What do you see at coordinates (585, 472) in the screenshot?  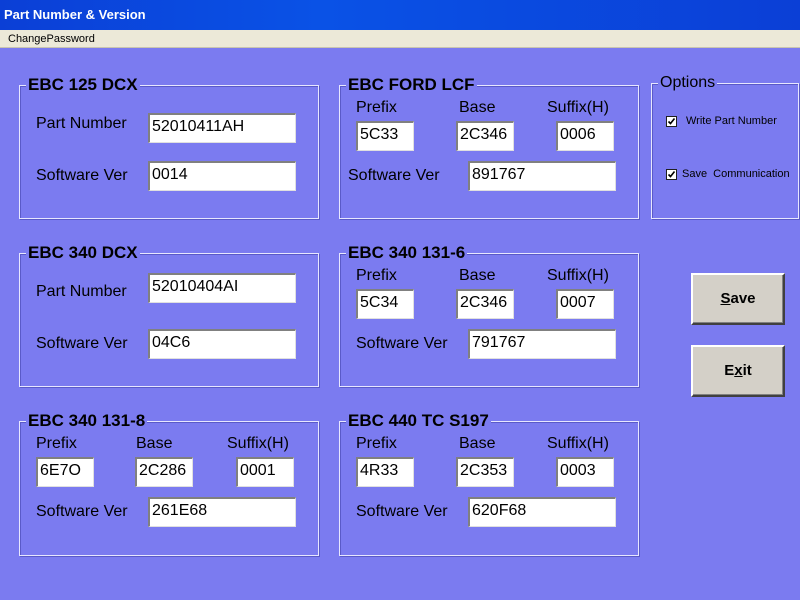 I see `suffix-input: 0003` at bounding box center [585, 472].